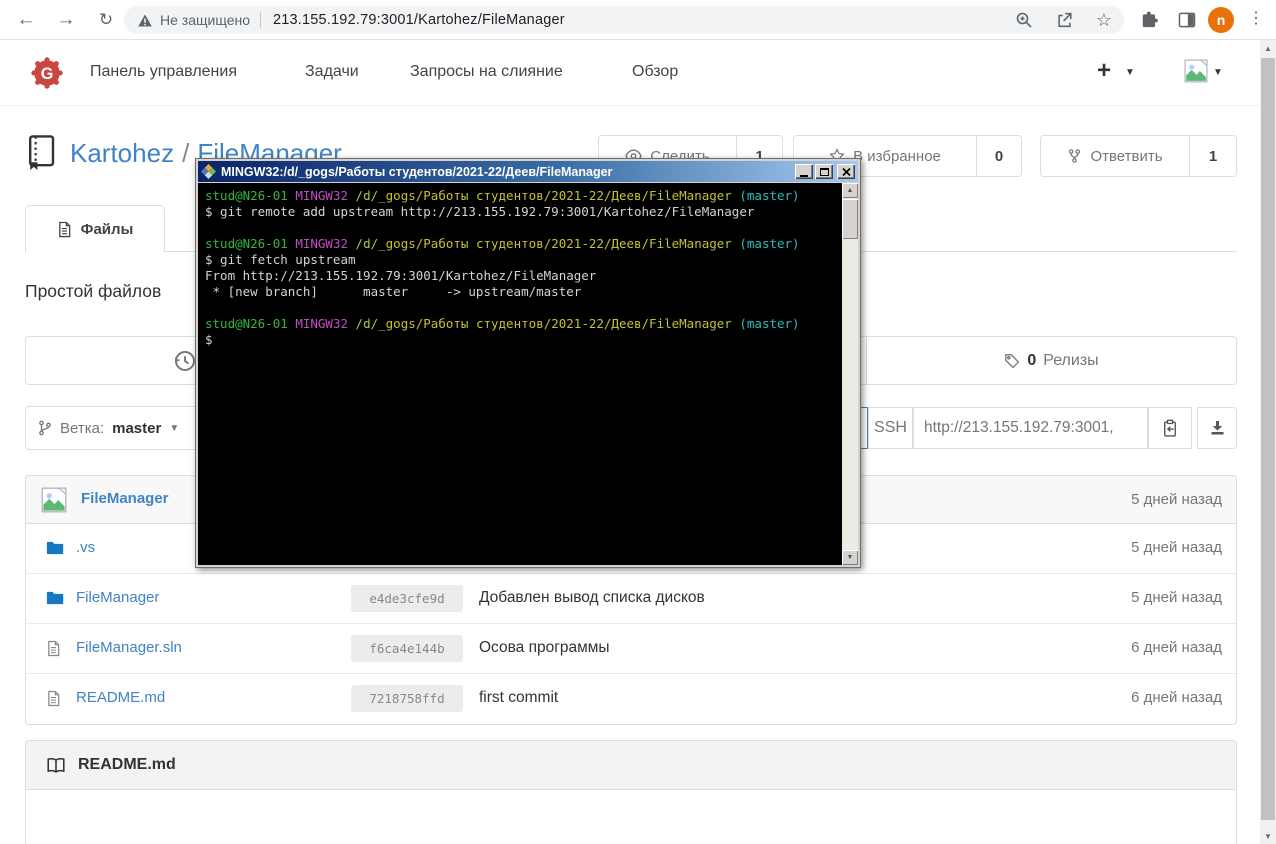  Describe the element at coordinates (1115, 156) in the screenshot. I see `fork-button: Ответвить` at that location.